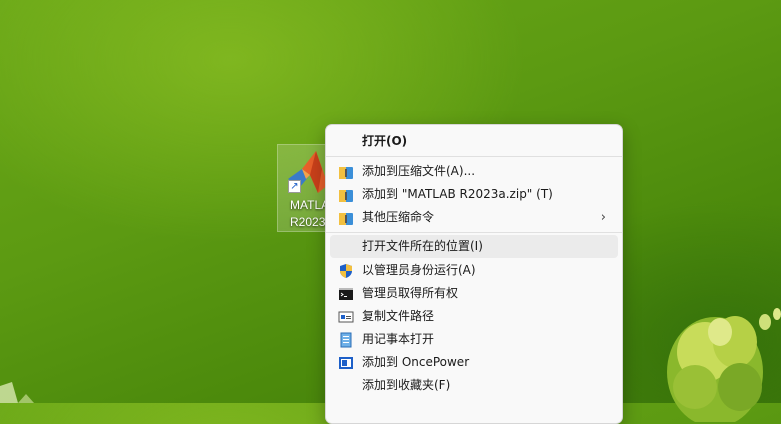 This screenshot has height=424, width=781. Describe the element at coordinates (398, 339) in the screenshot. I see `menu-item-label: 用记事本打开` at that location.